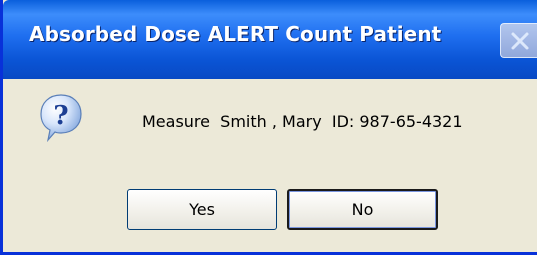  I want to click on window-title: Absorbed Dose ALERT Count Patient, so click(235, 34).